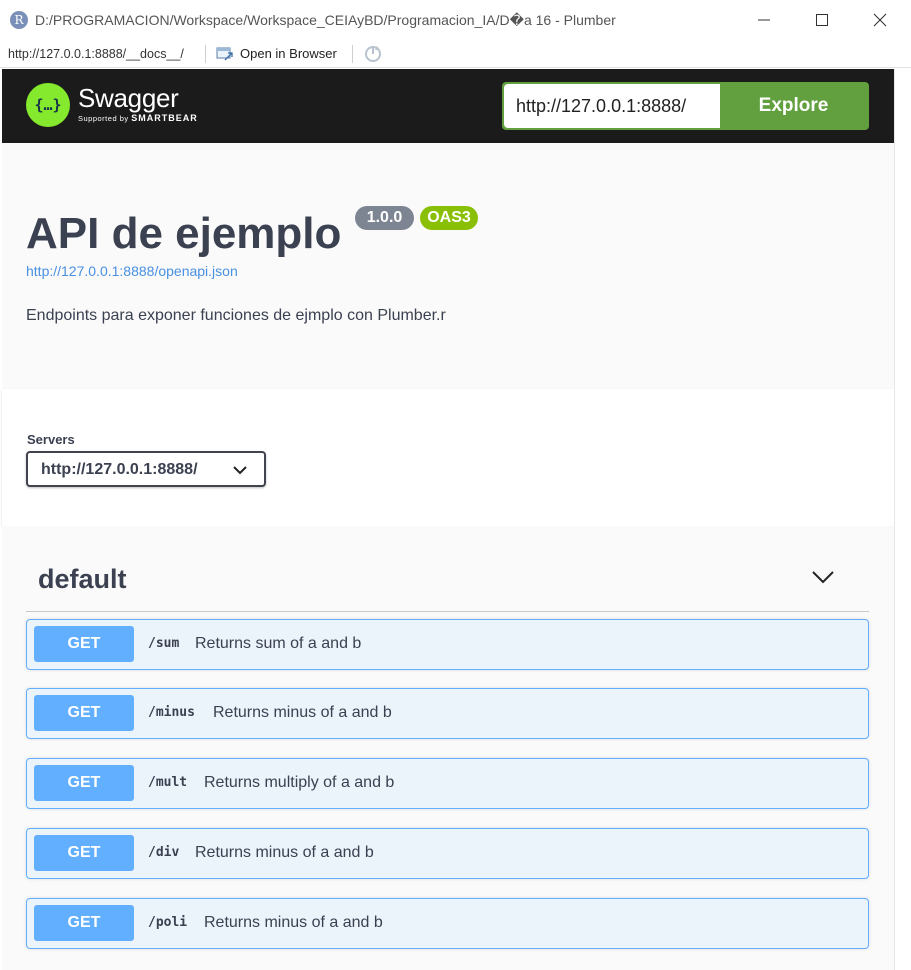 The height and width of the screenshot is (970, 911). I want to click on open-in-browser-button: Open in Browser, so click(276, 53).